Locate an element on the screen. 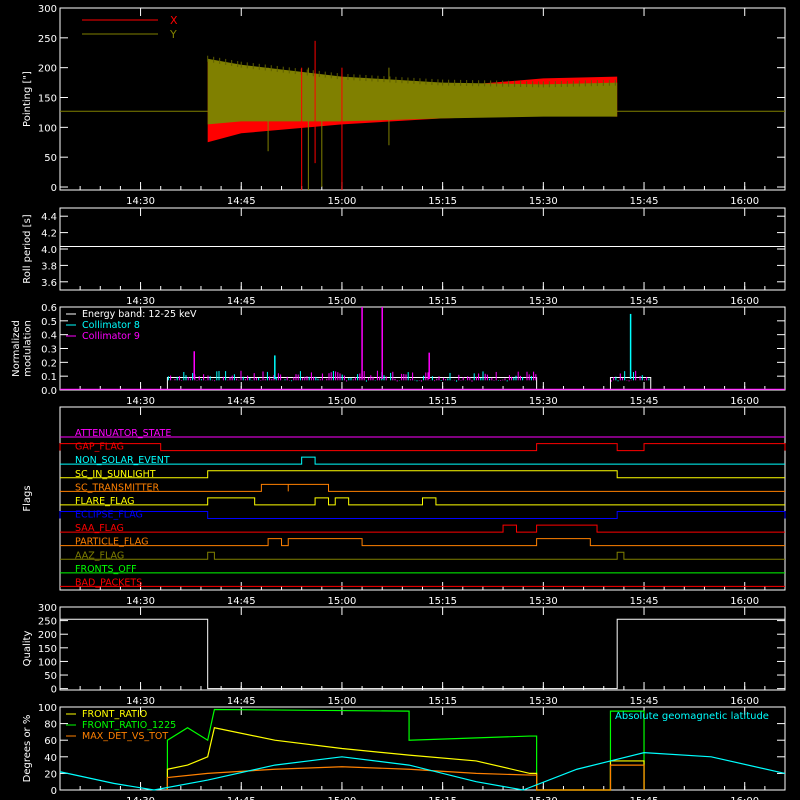 This screenshot has height=800, width=800. y-tick-label: 0.1 is located at coordinates (49, 377).